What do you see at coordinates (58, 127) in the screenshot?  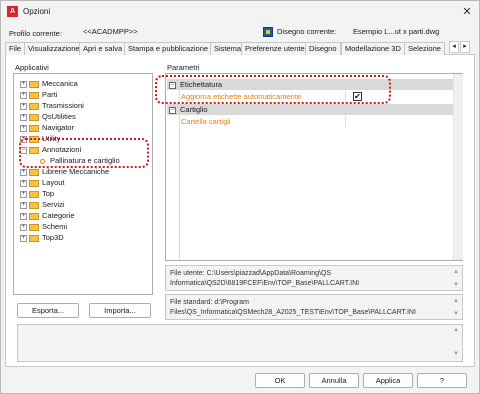 I see `tree-item-label: Navigator` at bounding box center [58, 127].